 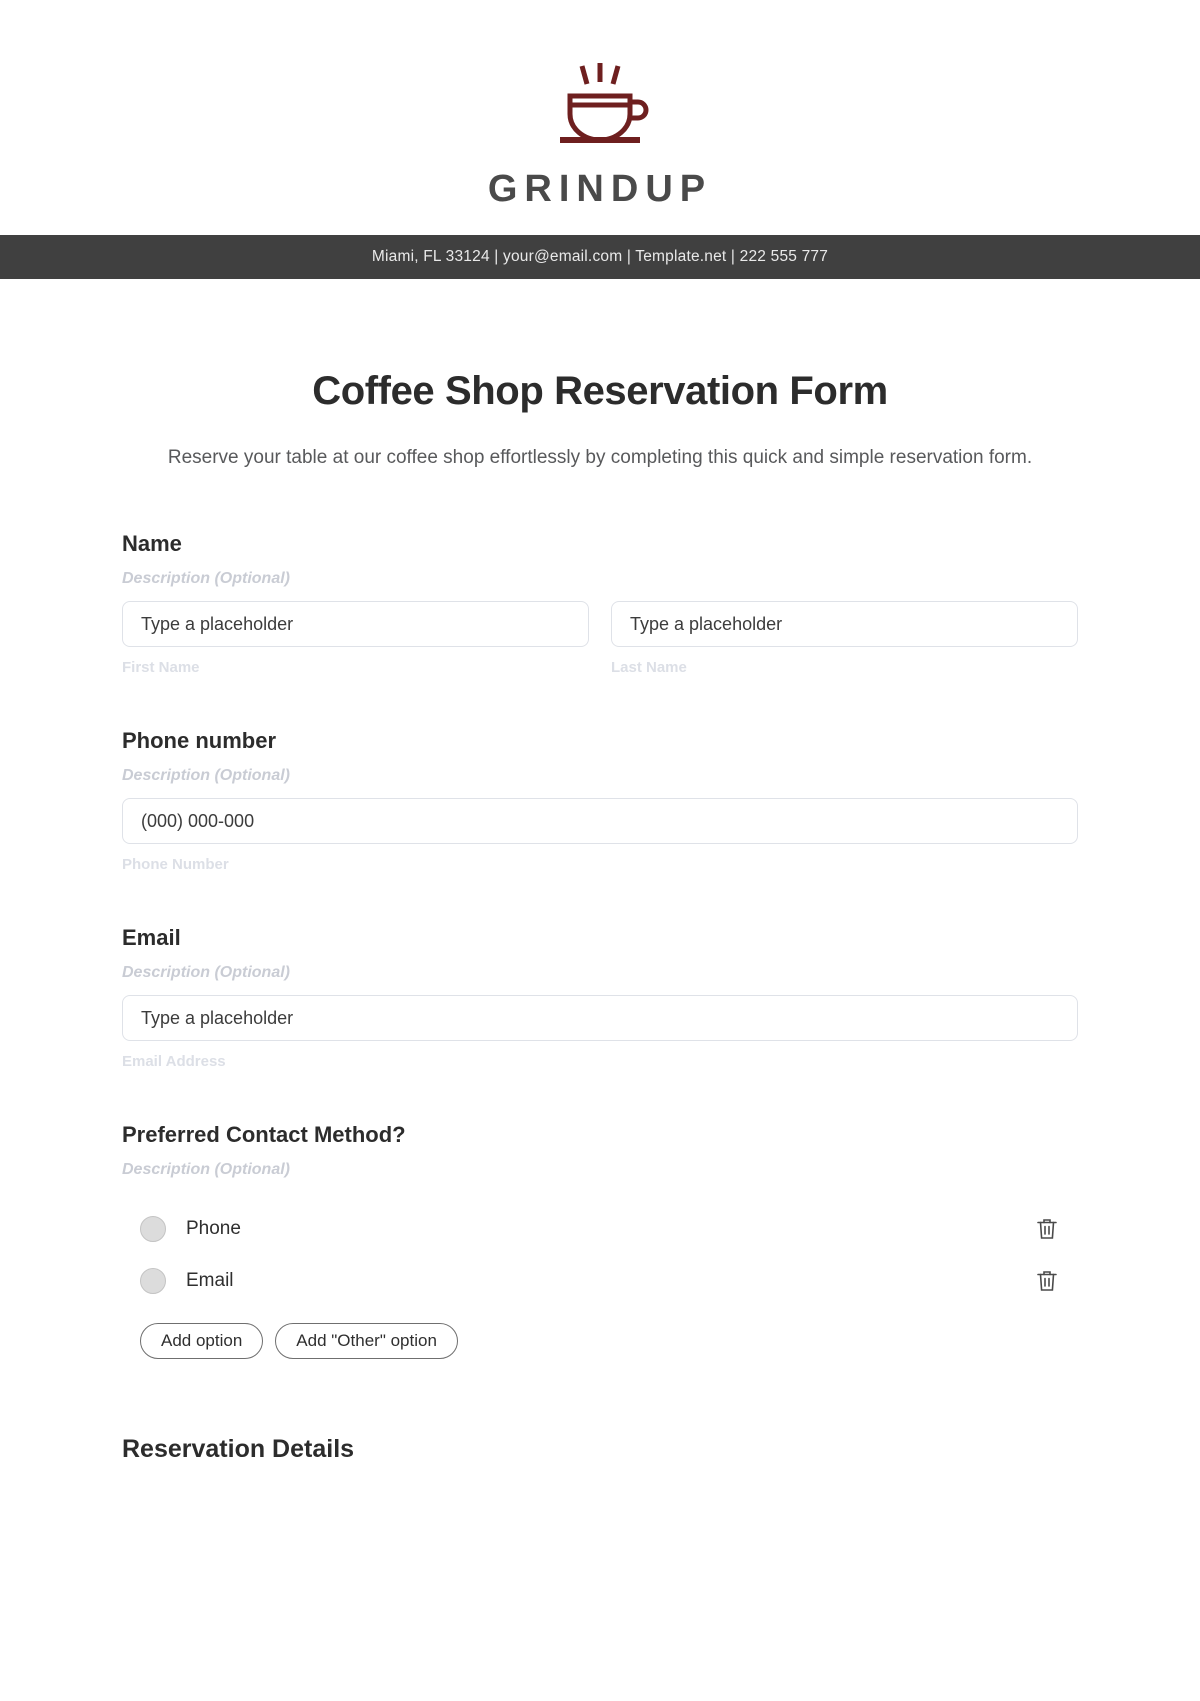 I want to click on option-row: Phone, so click(x=600, y=1229).